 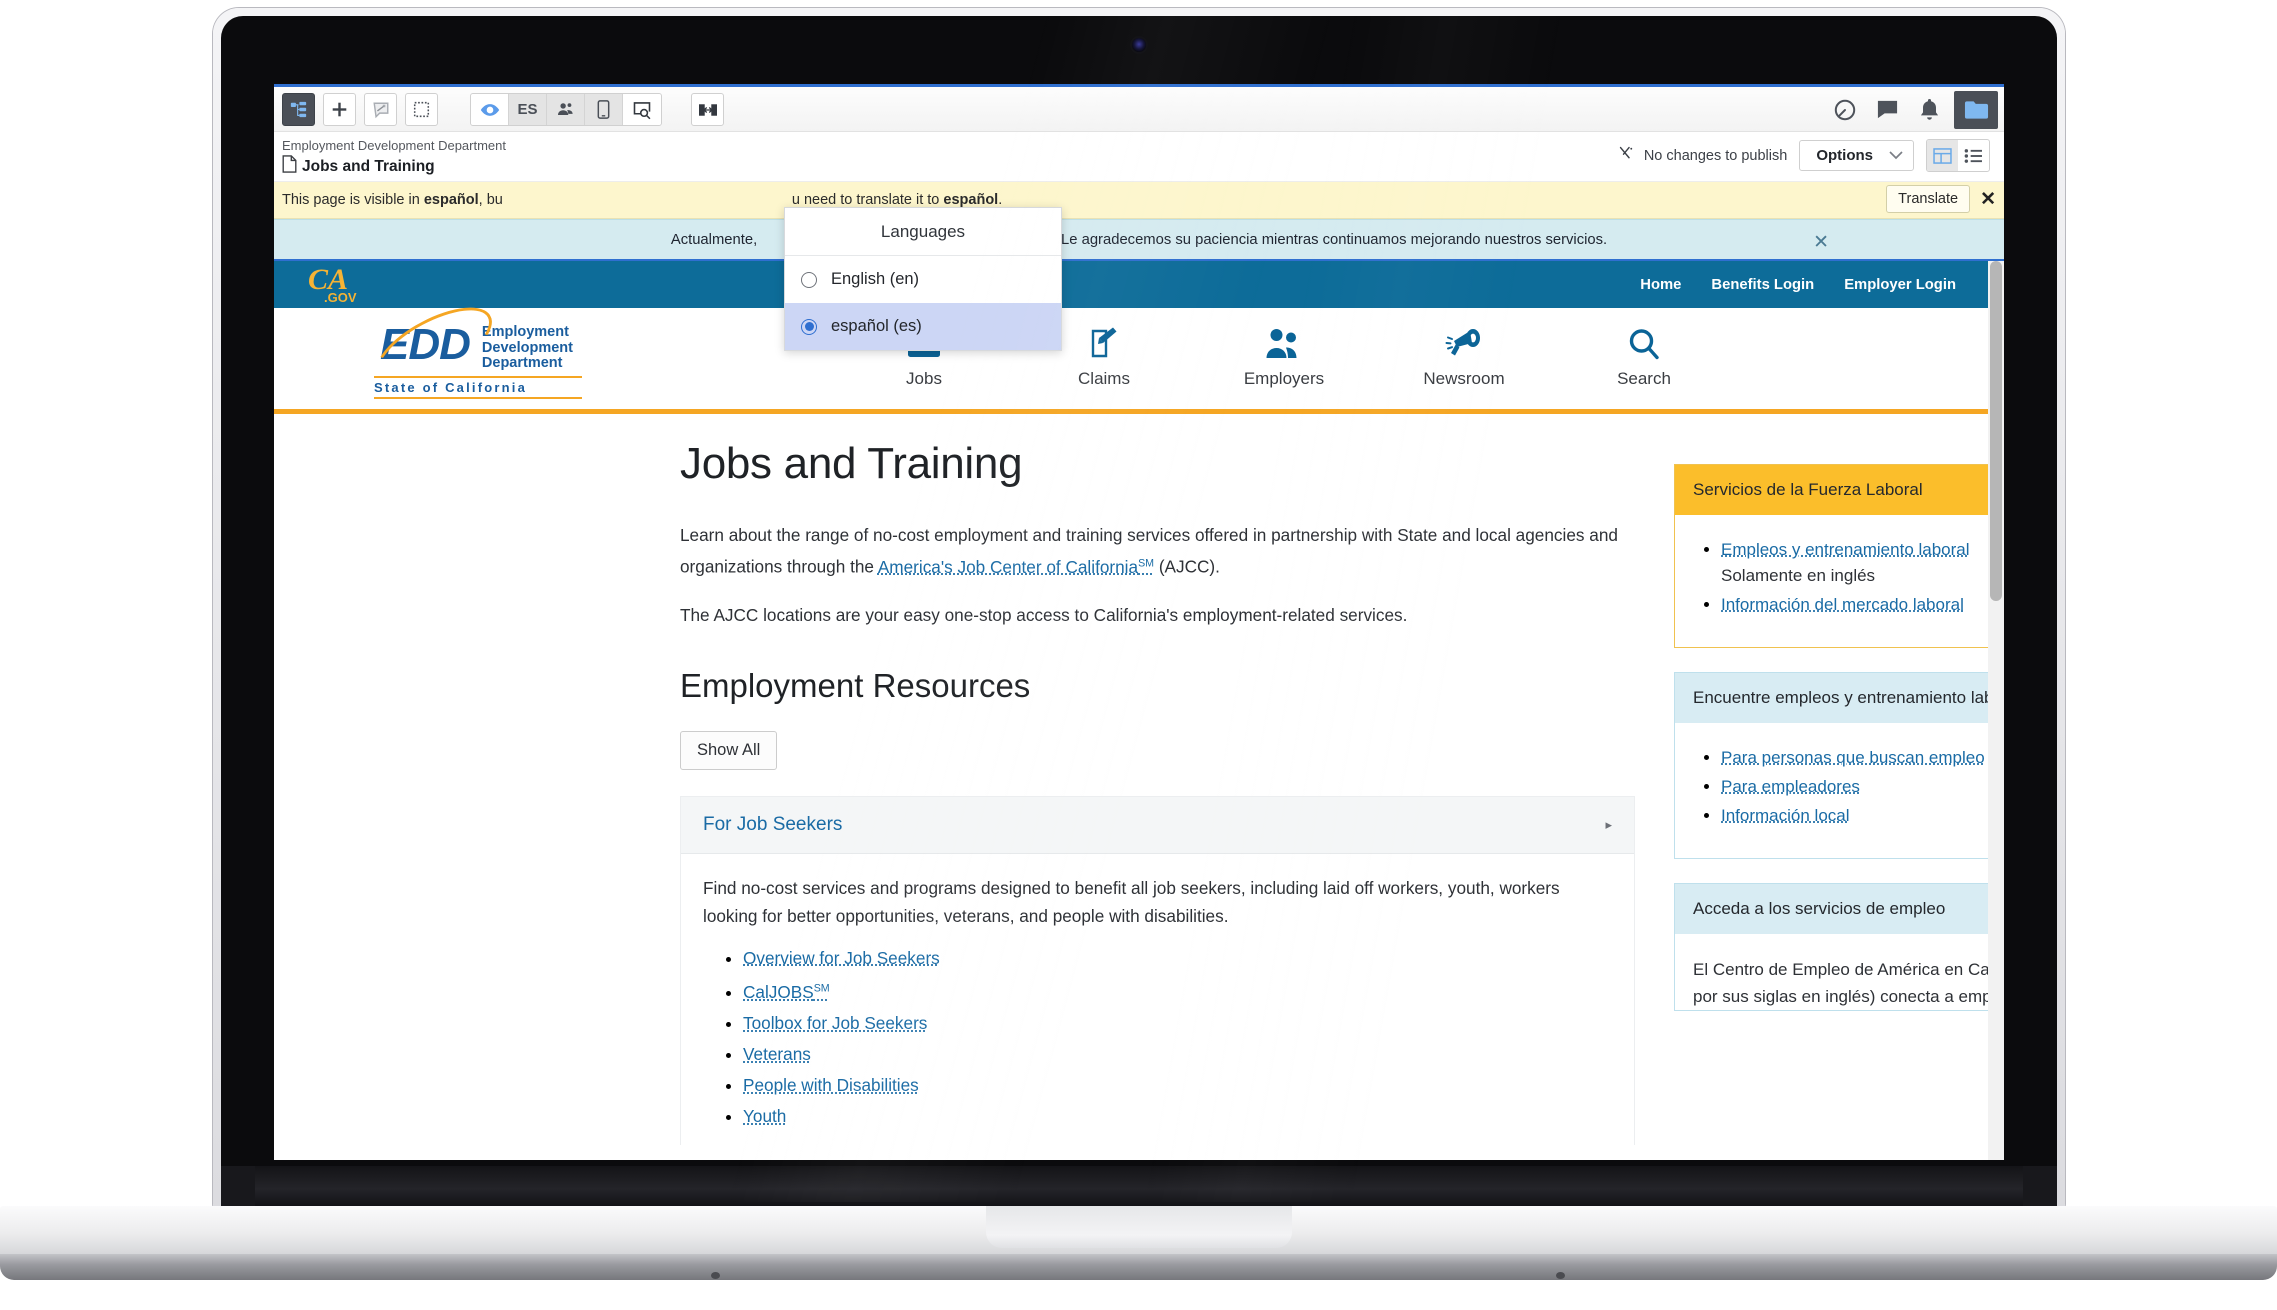 What do you see at coordinates (1139, 1227) in the screenshot?
I see `laptop-base-notch` at bounding box center [1139, 1227].